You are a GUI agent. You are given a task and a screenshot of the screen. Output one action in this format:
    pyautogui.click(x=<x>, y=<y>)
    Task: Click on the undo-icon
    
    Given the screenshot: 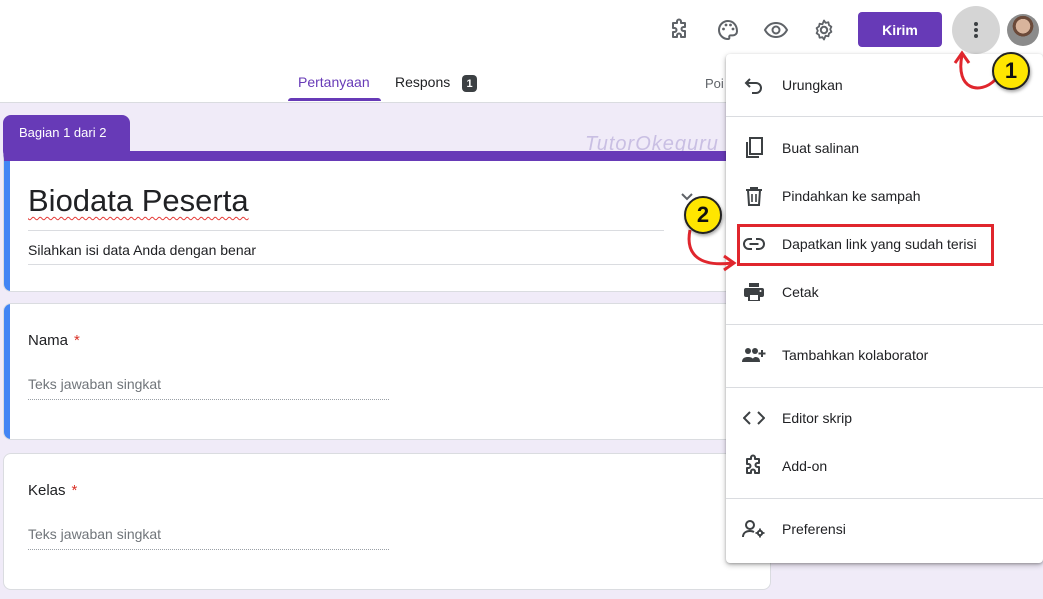 What is the action you would take?
    pyautogui.click(x=754, y=85)
    